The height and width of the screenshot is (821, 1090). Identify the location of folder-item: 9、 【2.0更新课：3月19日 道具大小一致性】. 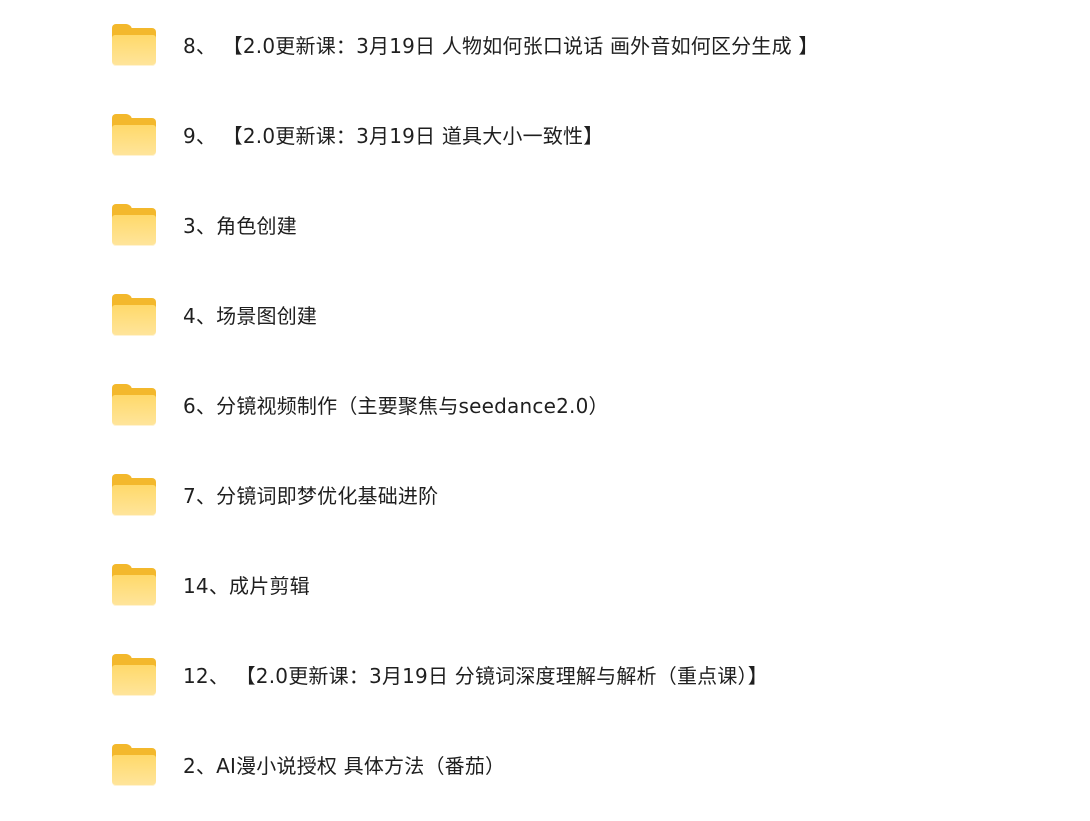
(560, 136).